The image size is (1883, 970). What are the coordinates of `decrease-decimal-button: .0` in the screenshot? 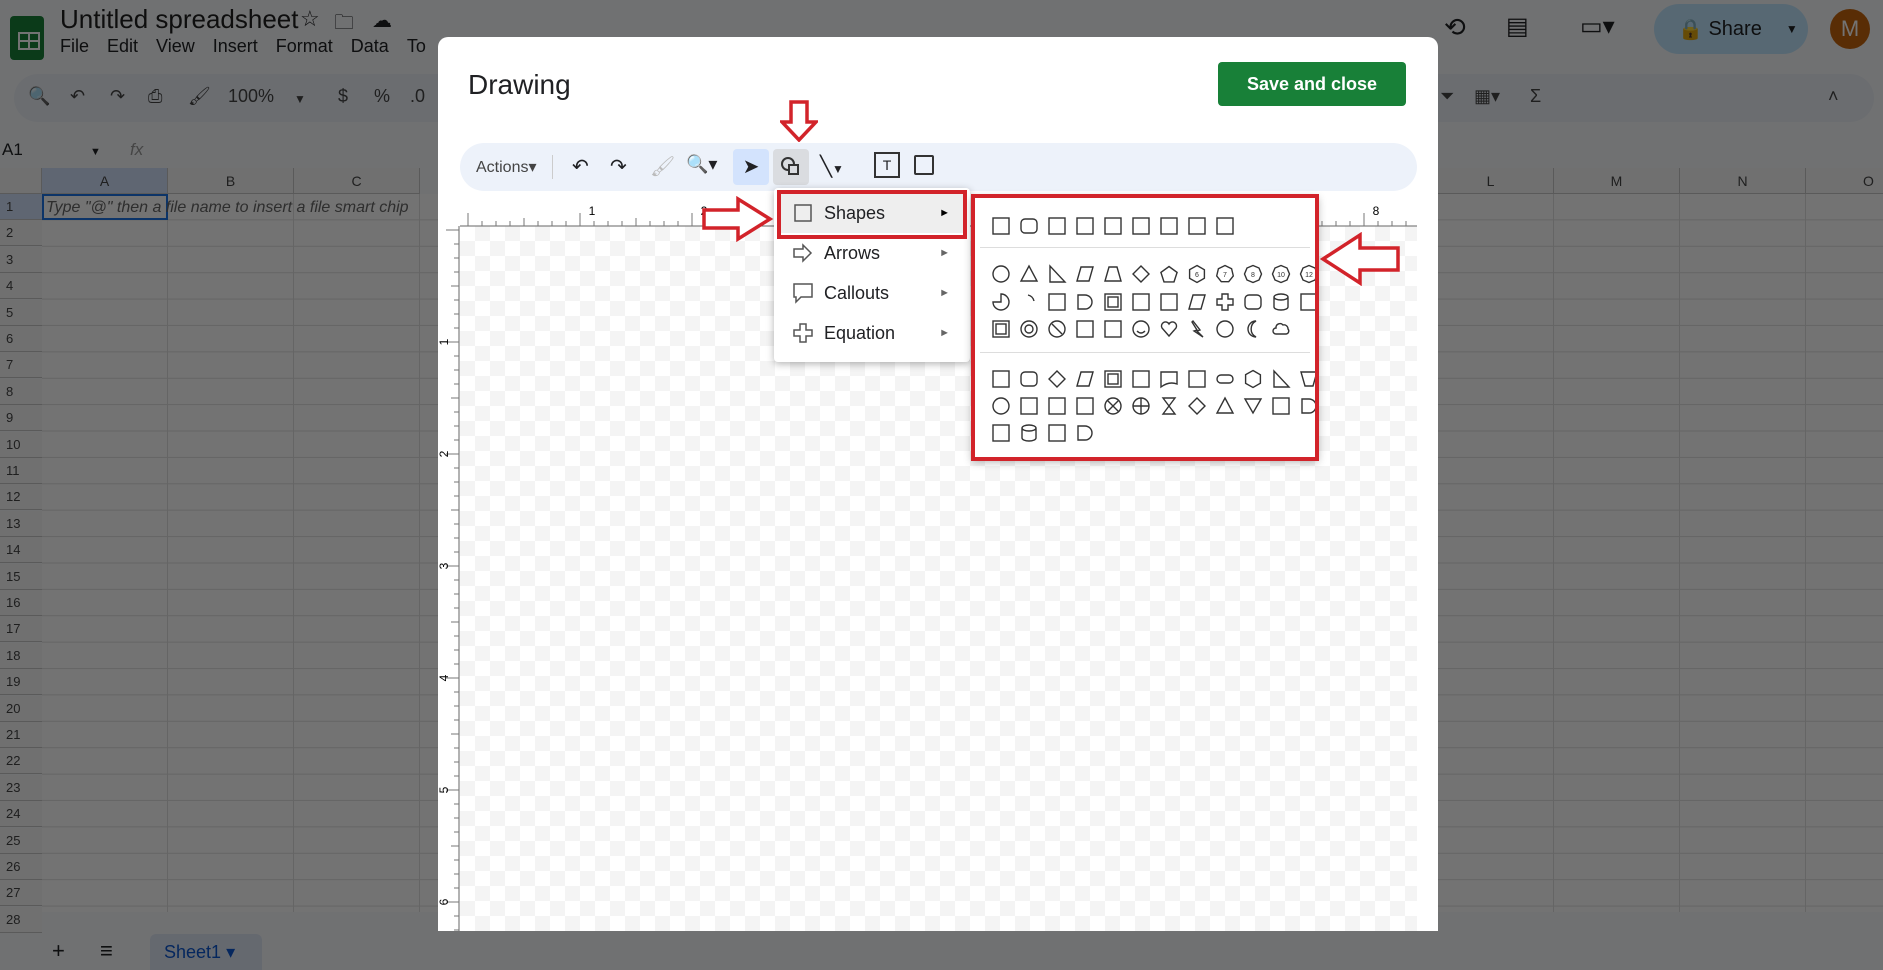 It's located at (417, 96).